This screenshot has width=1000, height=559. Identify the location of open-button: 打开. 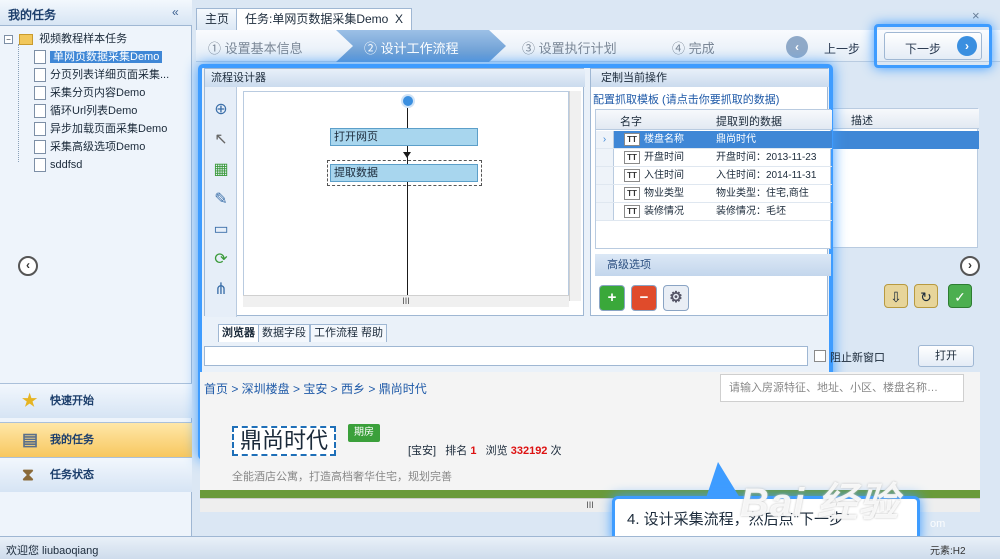
(946, 356).